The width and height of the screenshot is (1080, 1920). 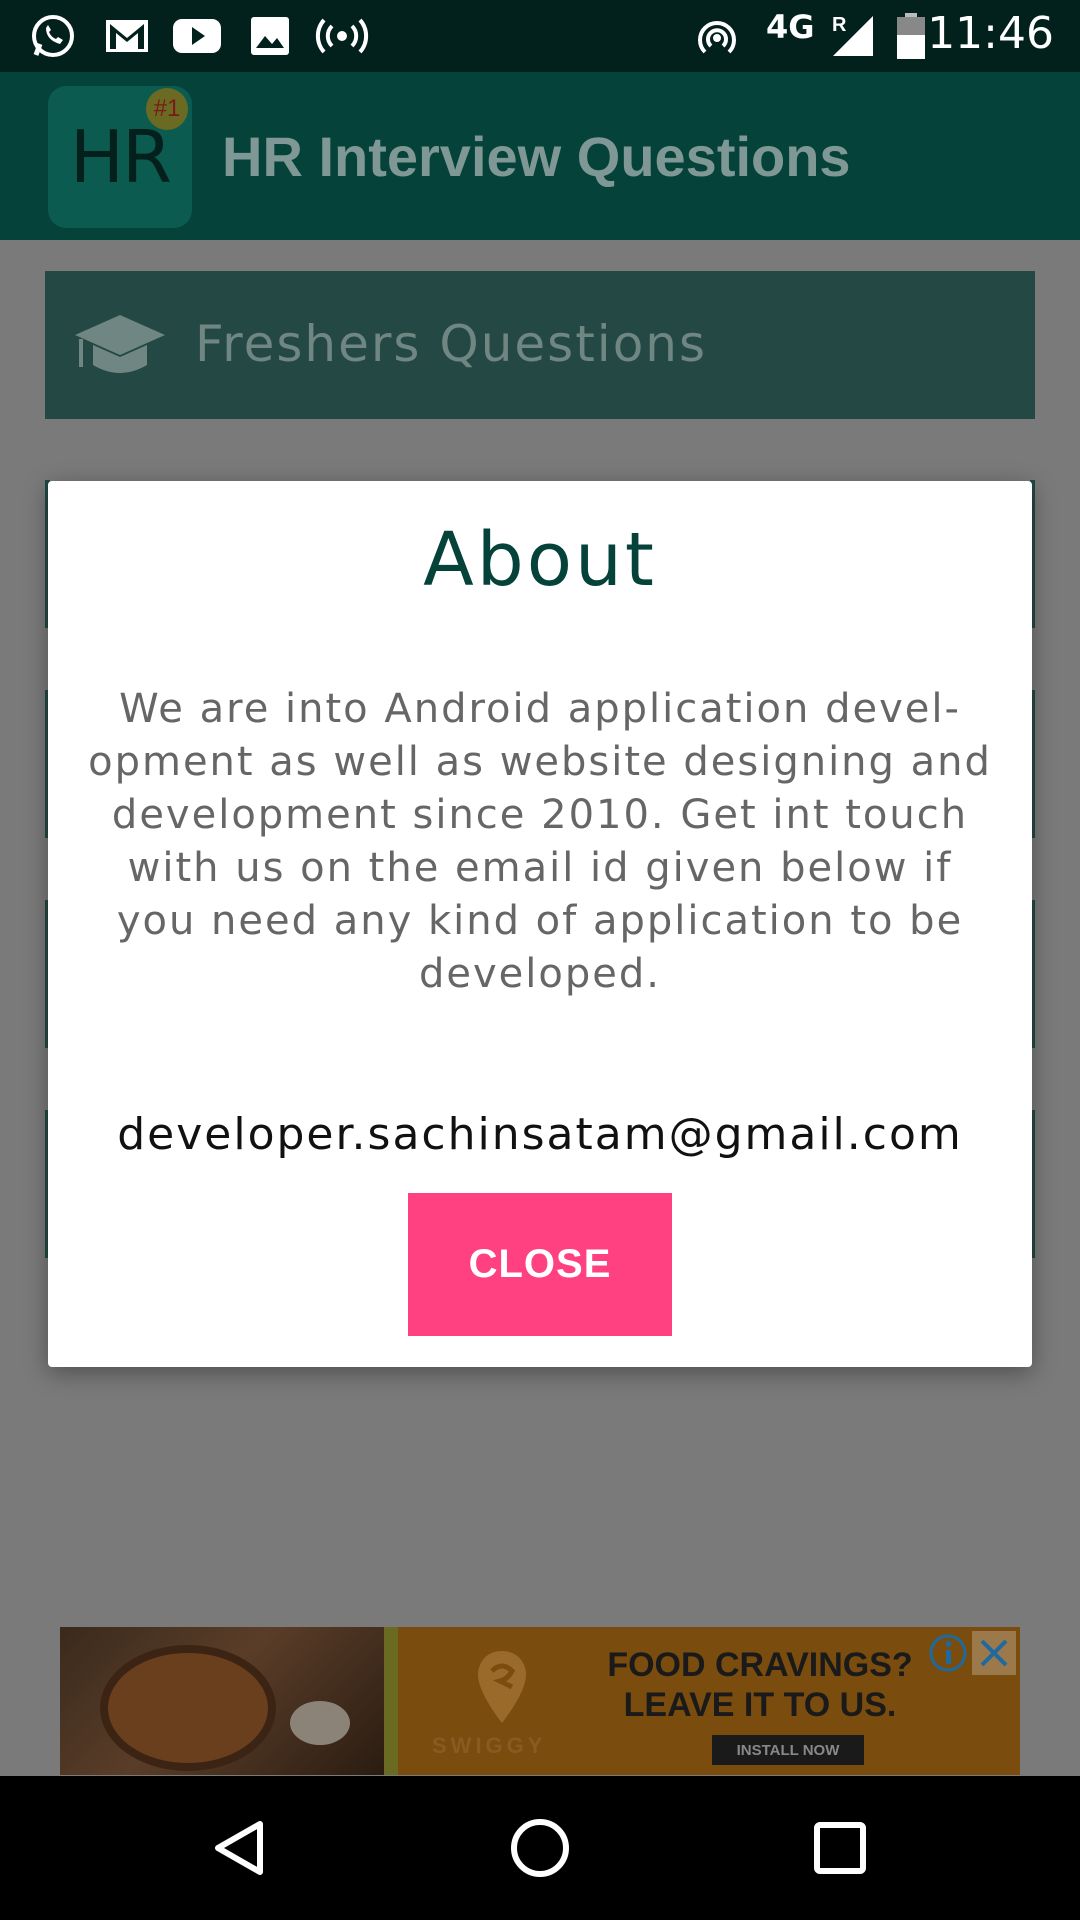 What do you see at coordinates (540, 974) in the screenshot?
I see `dialog-body-line: developed.` at bounding box center [540, 974].